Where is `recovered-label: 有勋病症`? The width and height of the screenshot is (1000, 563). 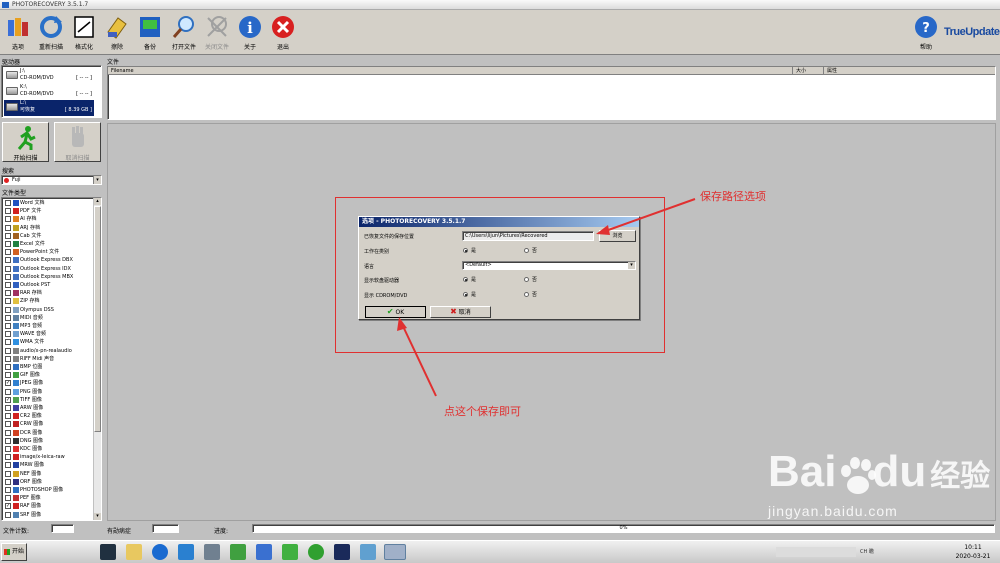
recovered-label: 有勋病症 is located at coordinates (119, 531).